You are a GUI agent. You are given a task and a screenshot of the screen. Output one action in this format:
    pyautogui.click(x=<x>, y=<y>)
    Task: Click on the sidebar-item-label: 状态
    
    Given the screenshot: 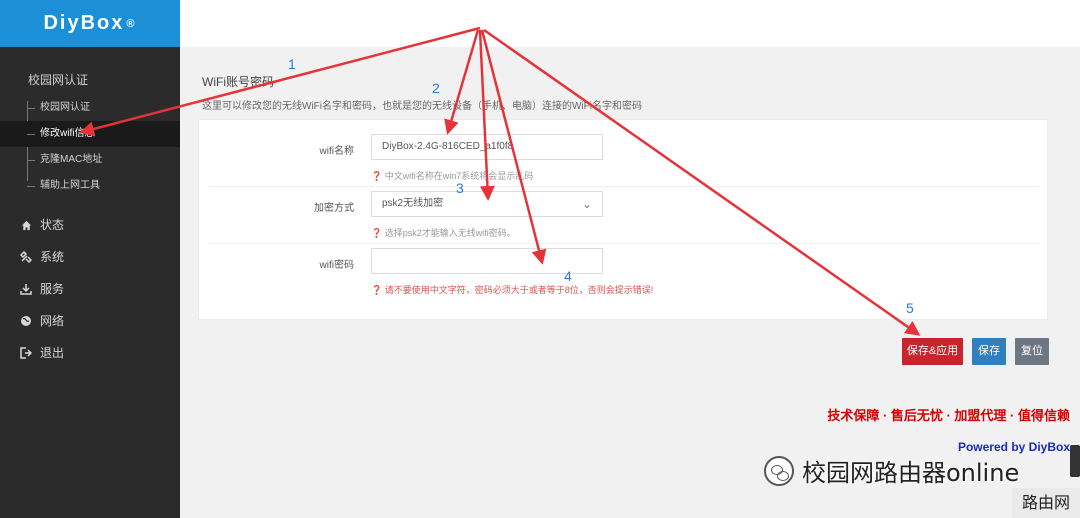 What is the action you would take?
    pyautogui.click(x=52, y=225)
    